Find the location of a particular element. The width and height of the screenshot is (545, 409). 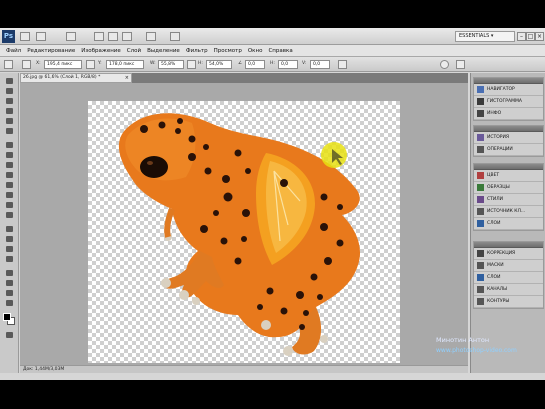

arrange-documents-icon is located at coordinates (151, 36).